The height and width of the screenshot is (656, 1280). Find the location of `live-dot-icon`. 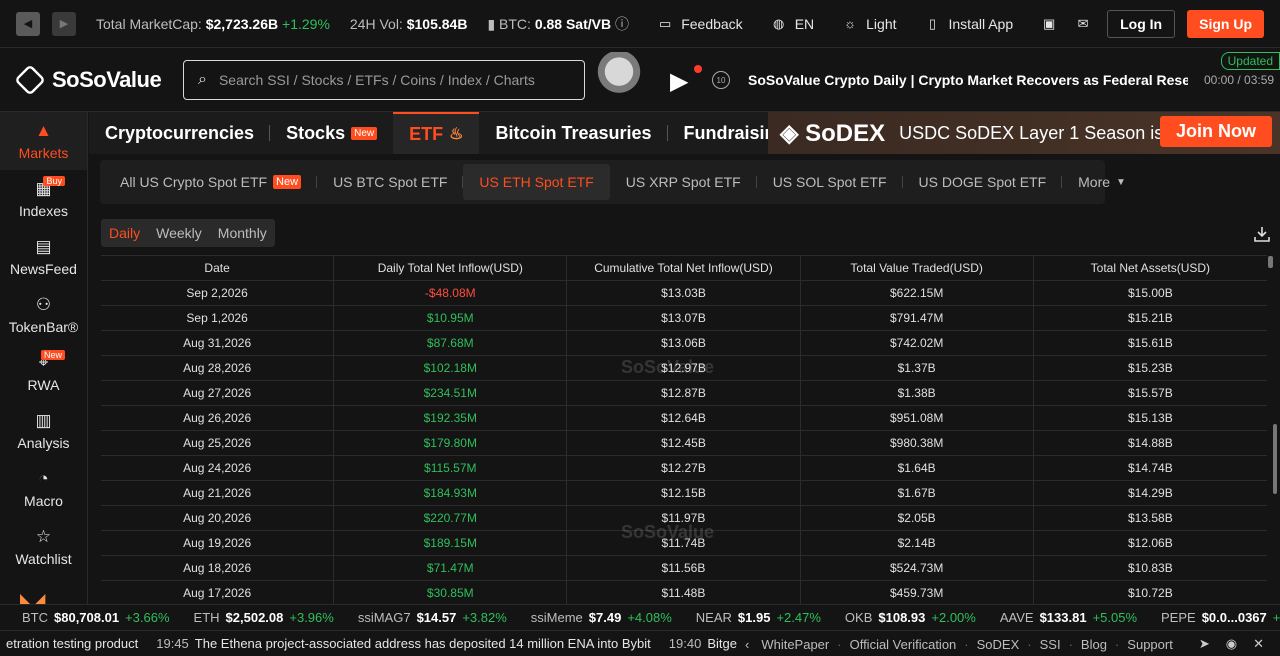

live-dot-icon is located at coordinates (698, 69).